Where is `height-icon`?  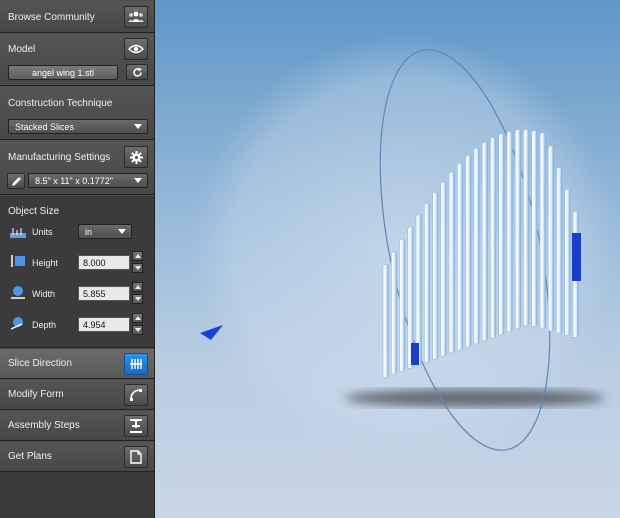 height-icon is located at coordinates (18, 261).